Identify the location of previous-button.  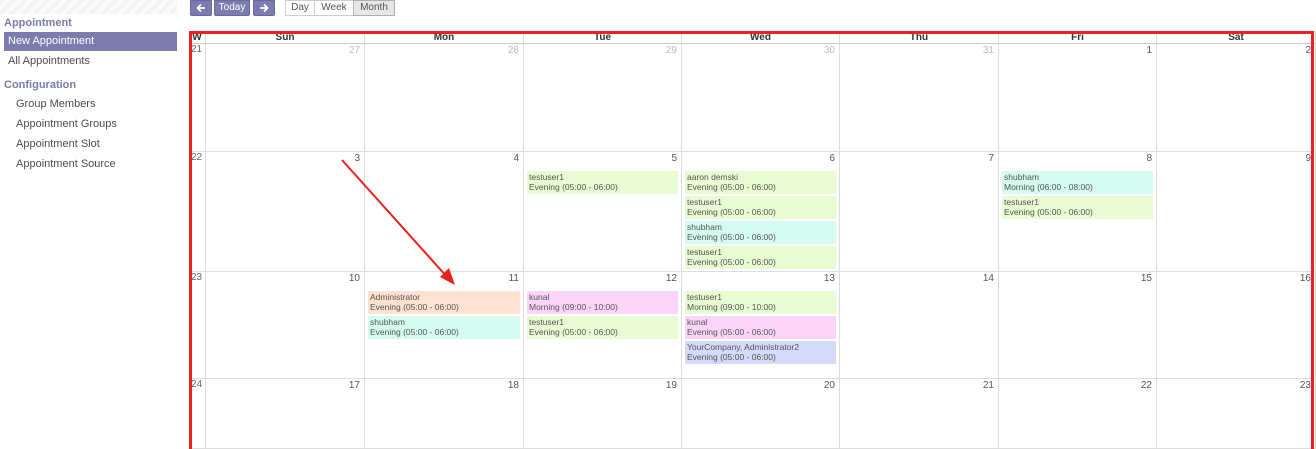
(201, 8).